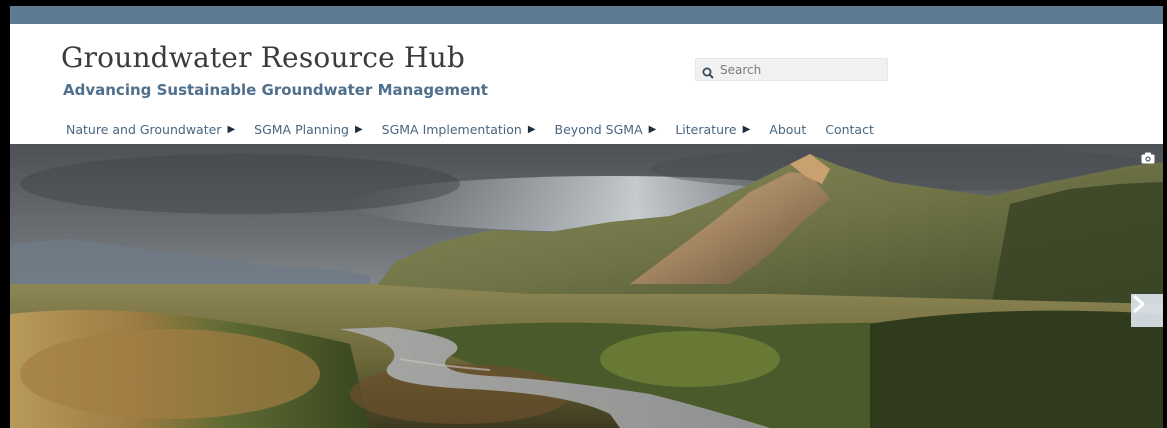  Describe the element at coordinates (800, 69) in the screenshot. I see `search-input` at that location.